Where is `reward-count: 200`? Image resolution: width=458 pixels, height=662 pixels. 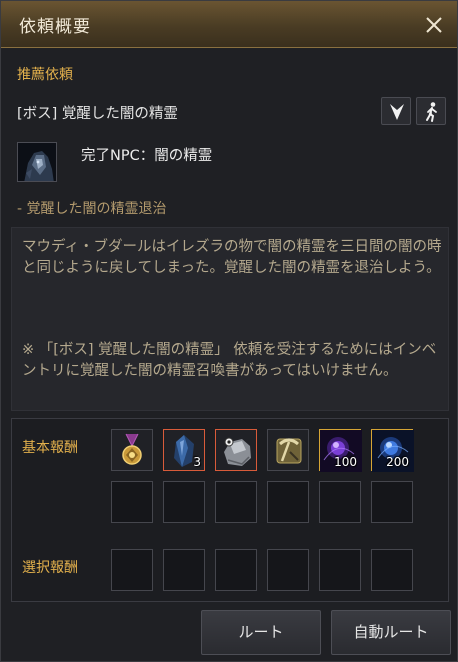
reward-count: 200 is located at coordinates (397, 462).